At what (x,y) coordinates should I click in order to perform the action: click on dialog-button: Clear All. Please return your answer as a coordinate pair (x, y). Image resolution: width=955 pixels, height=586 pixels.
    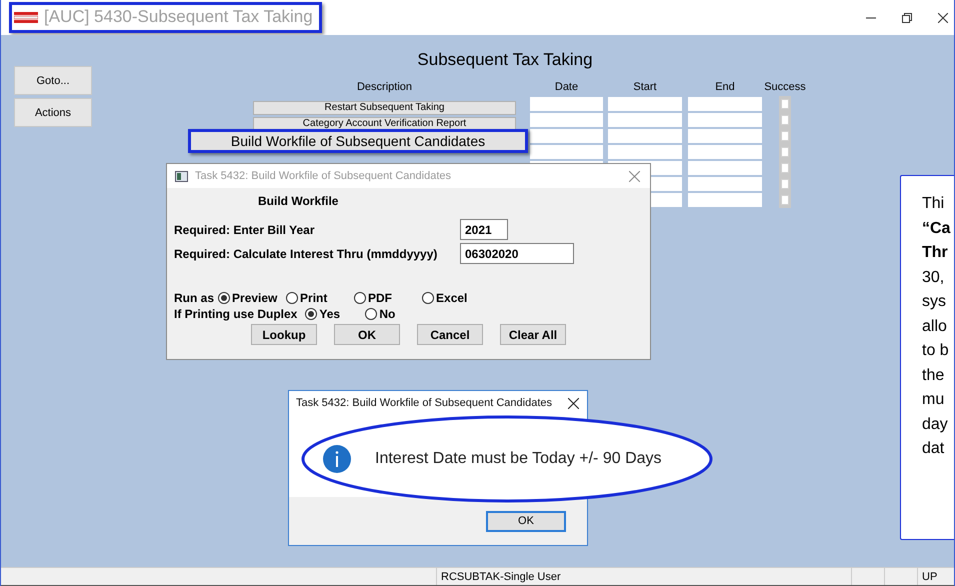
    Looking at the image, I should click on (533, 334).